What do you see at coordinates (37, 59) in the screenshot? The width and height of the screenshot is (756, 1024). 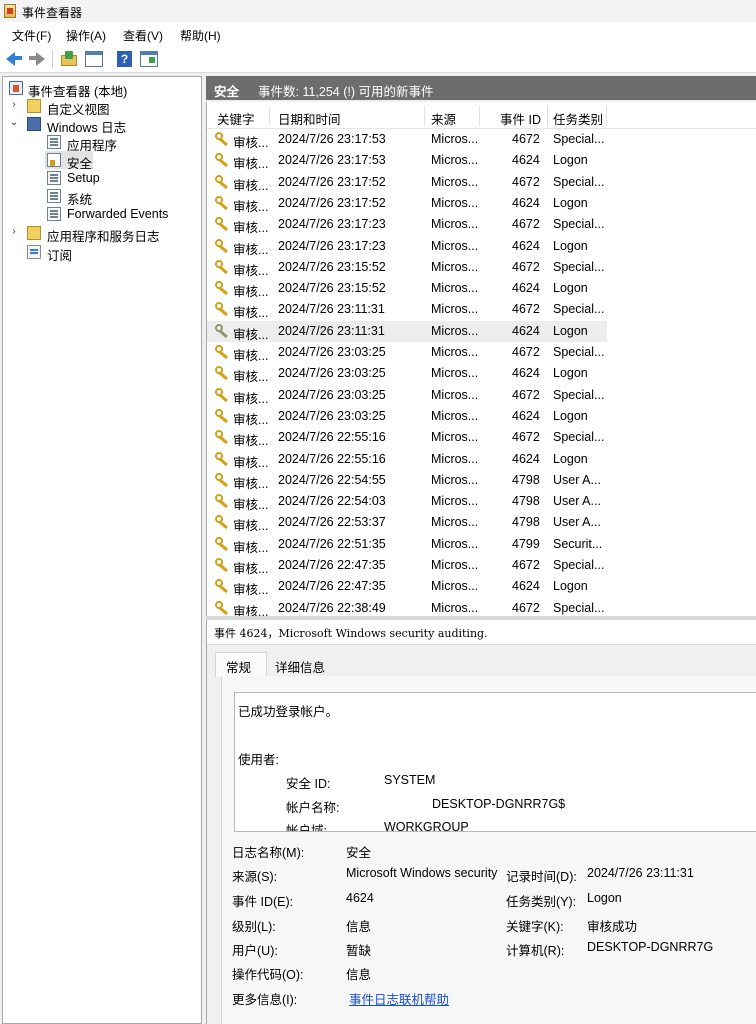 I see `forward-arrow-icon` at bounding box center [37, 59].